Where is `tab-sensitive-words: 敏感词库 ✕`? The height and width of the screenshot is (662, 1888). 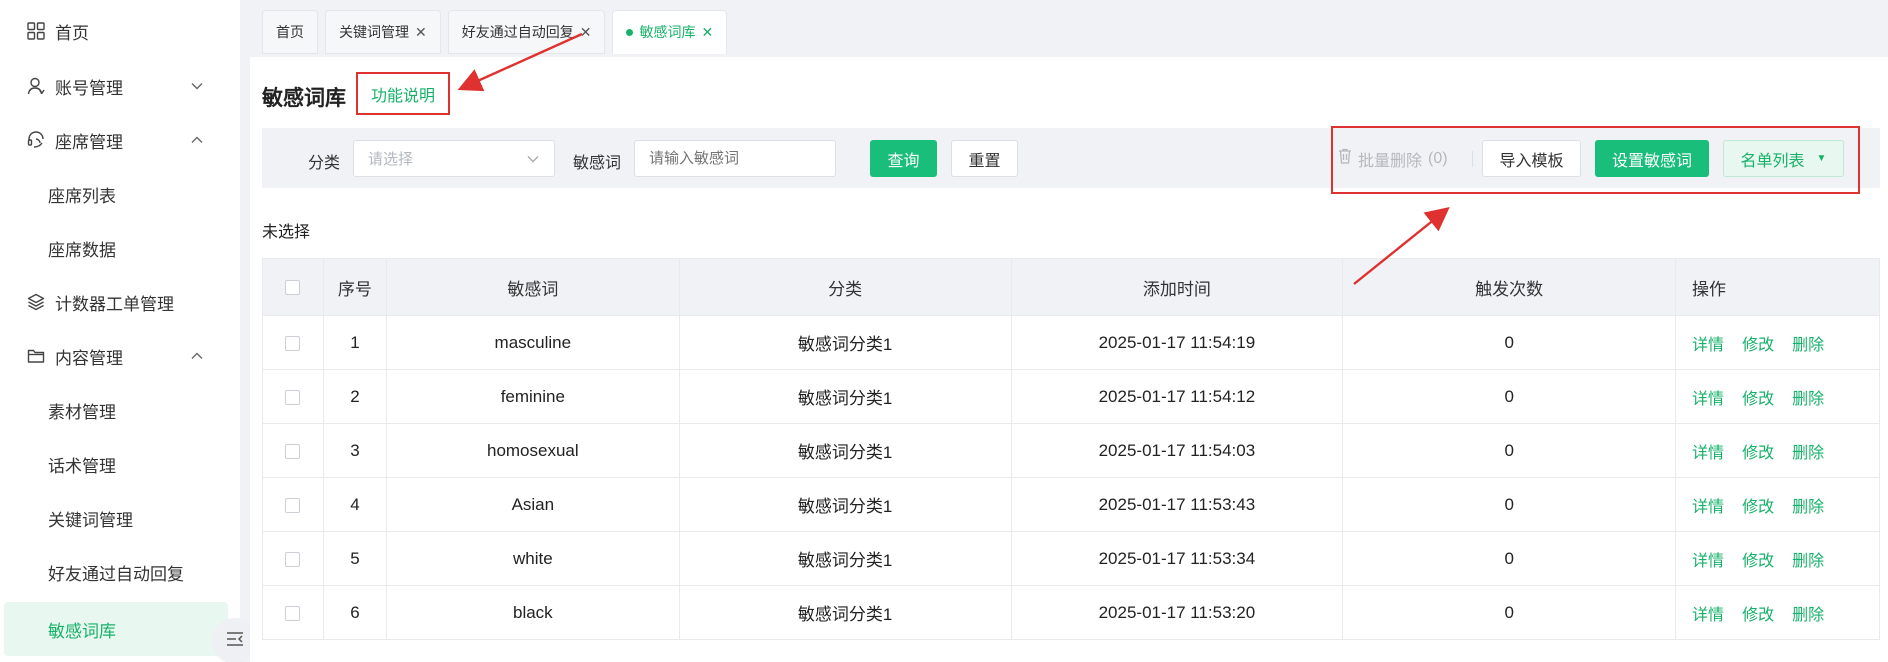
tab-sensitive-words: 敏感词库 ✕ is located at coordinates (670, 32).